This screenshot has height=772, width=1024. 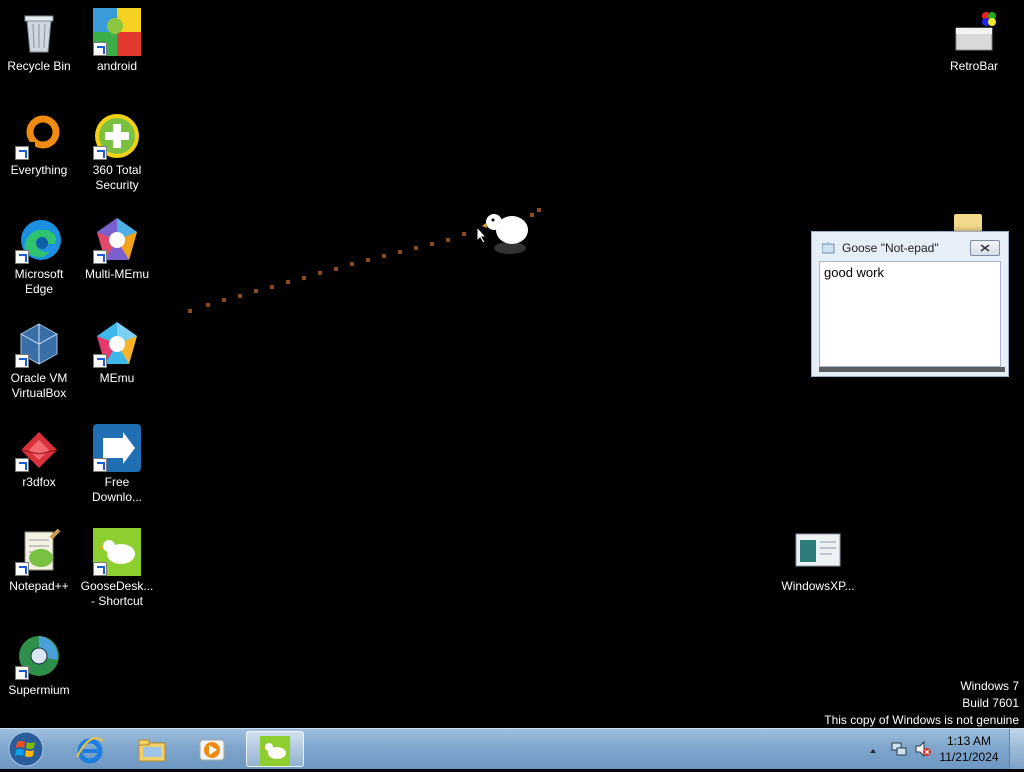 What do you see at coordinates (117, 378) in the screenshot?
I see `icon-label: MEmu` at bounding box center [117, 378].